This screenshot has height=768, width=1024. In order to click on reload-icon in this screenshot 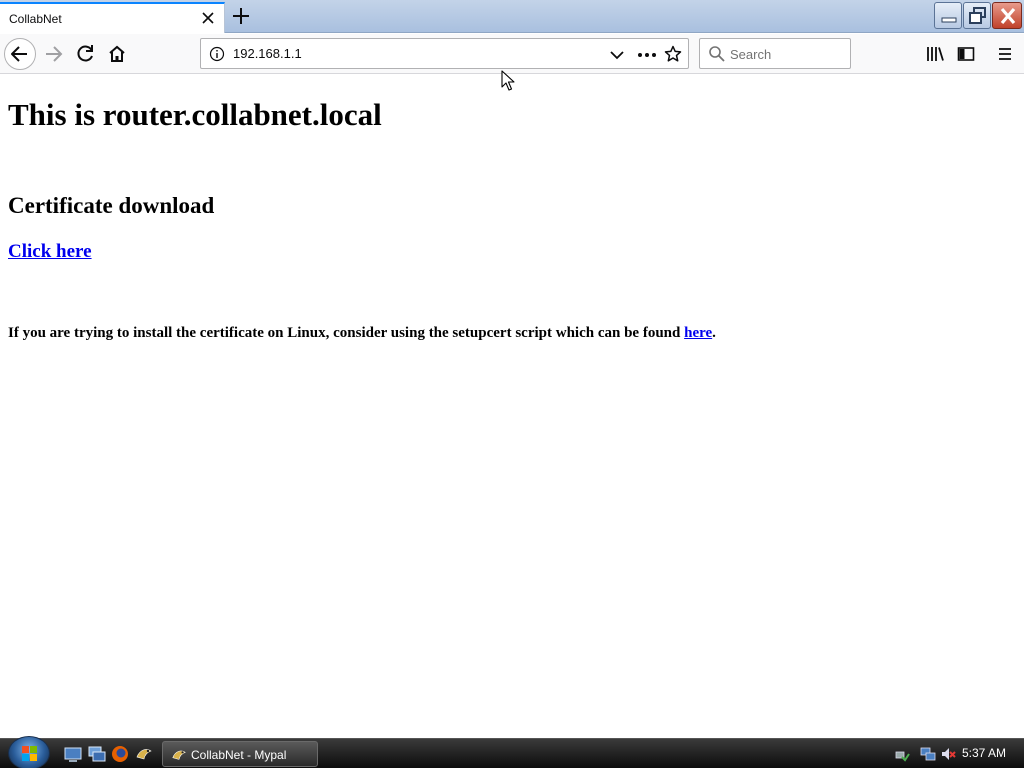, I will do `click(85, 53)`.